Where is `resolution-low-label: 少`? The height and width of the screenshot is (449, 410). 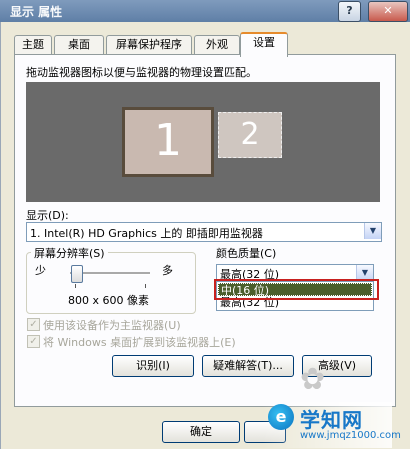
resolution-low-label: 少 is located at coordinates (40, 270).